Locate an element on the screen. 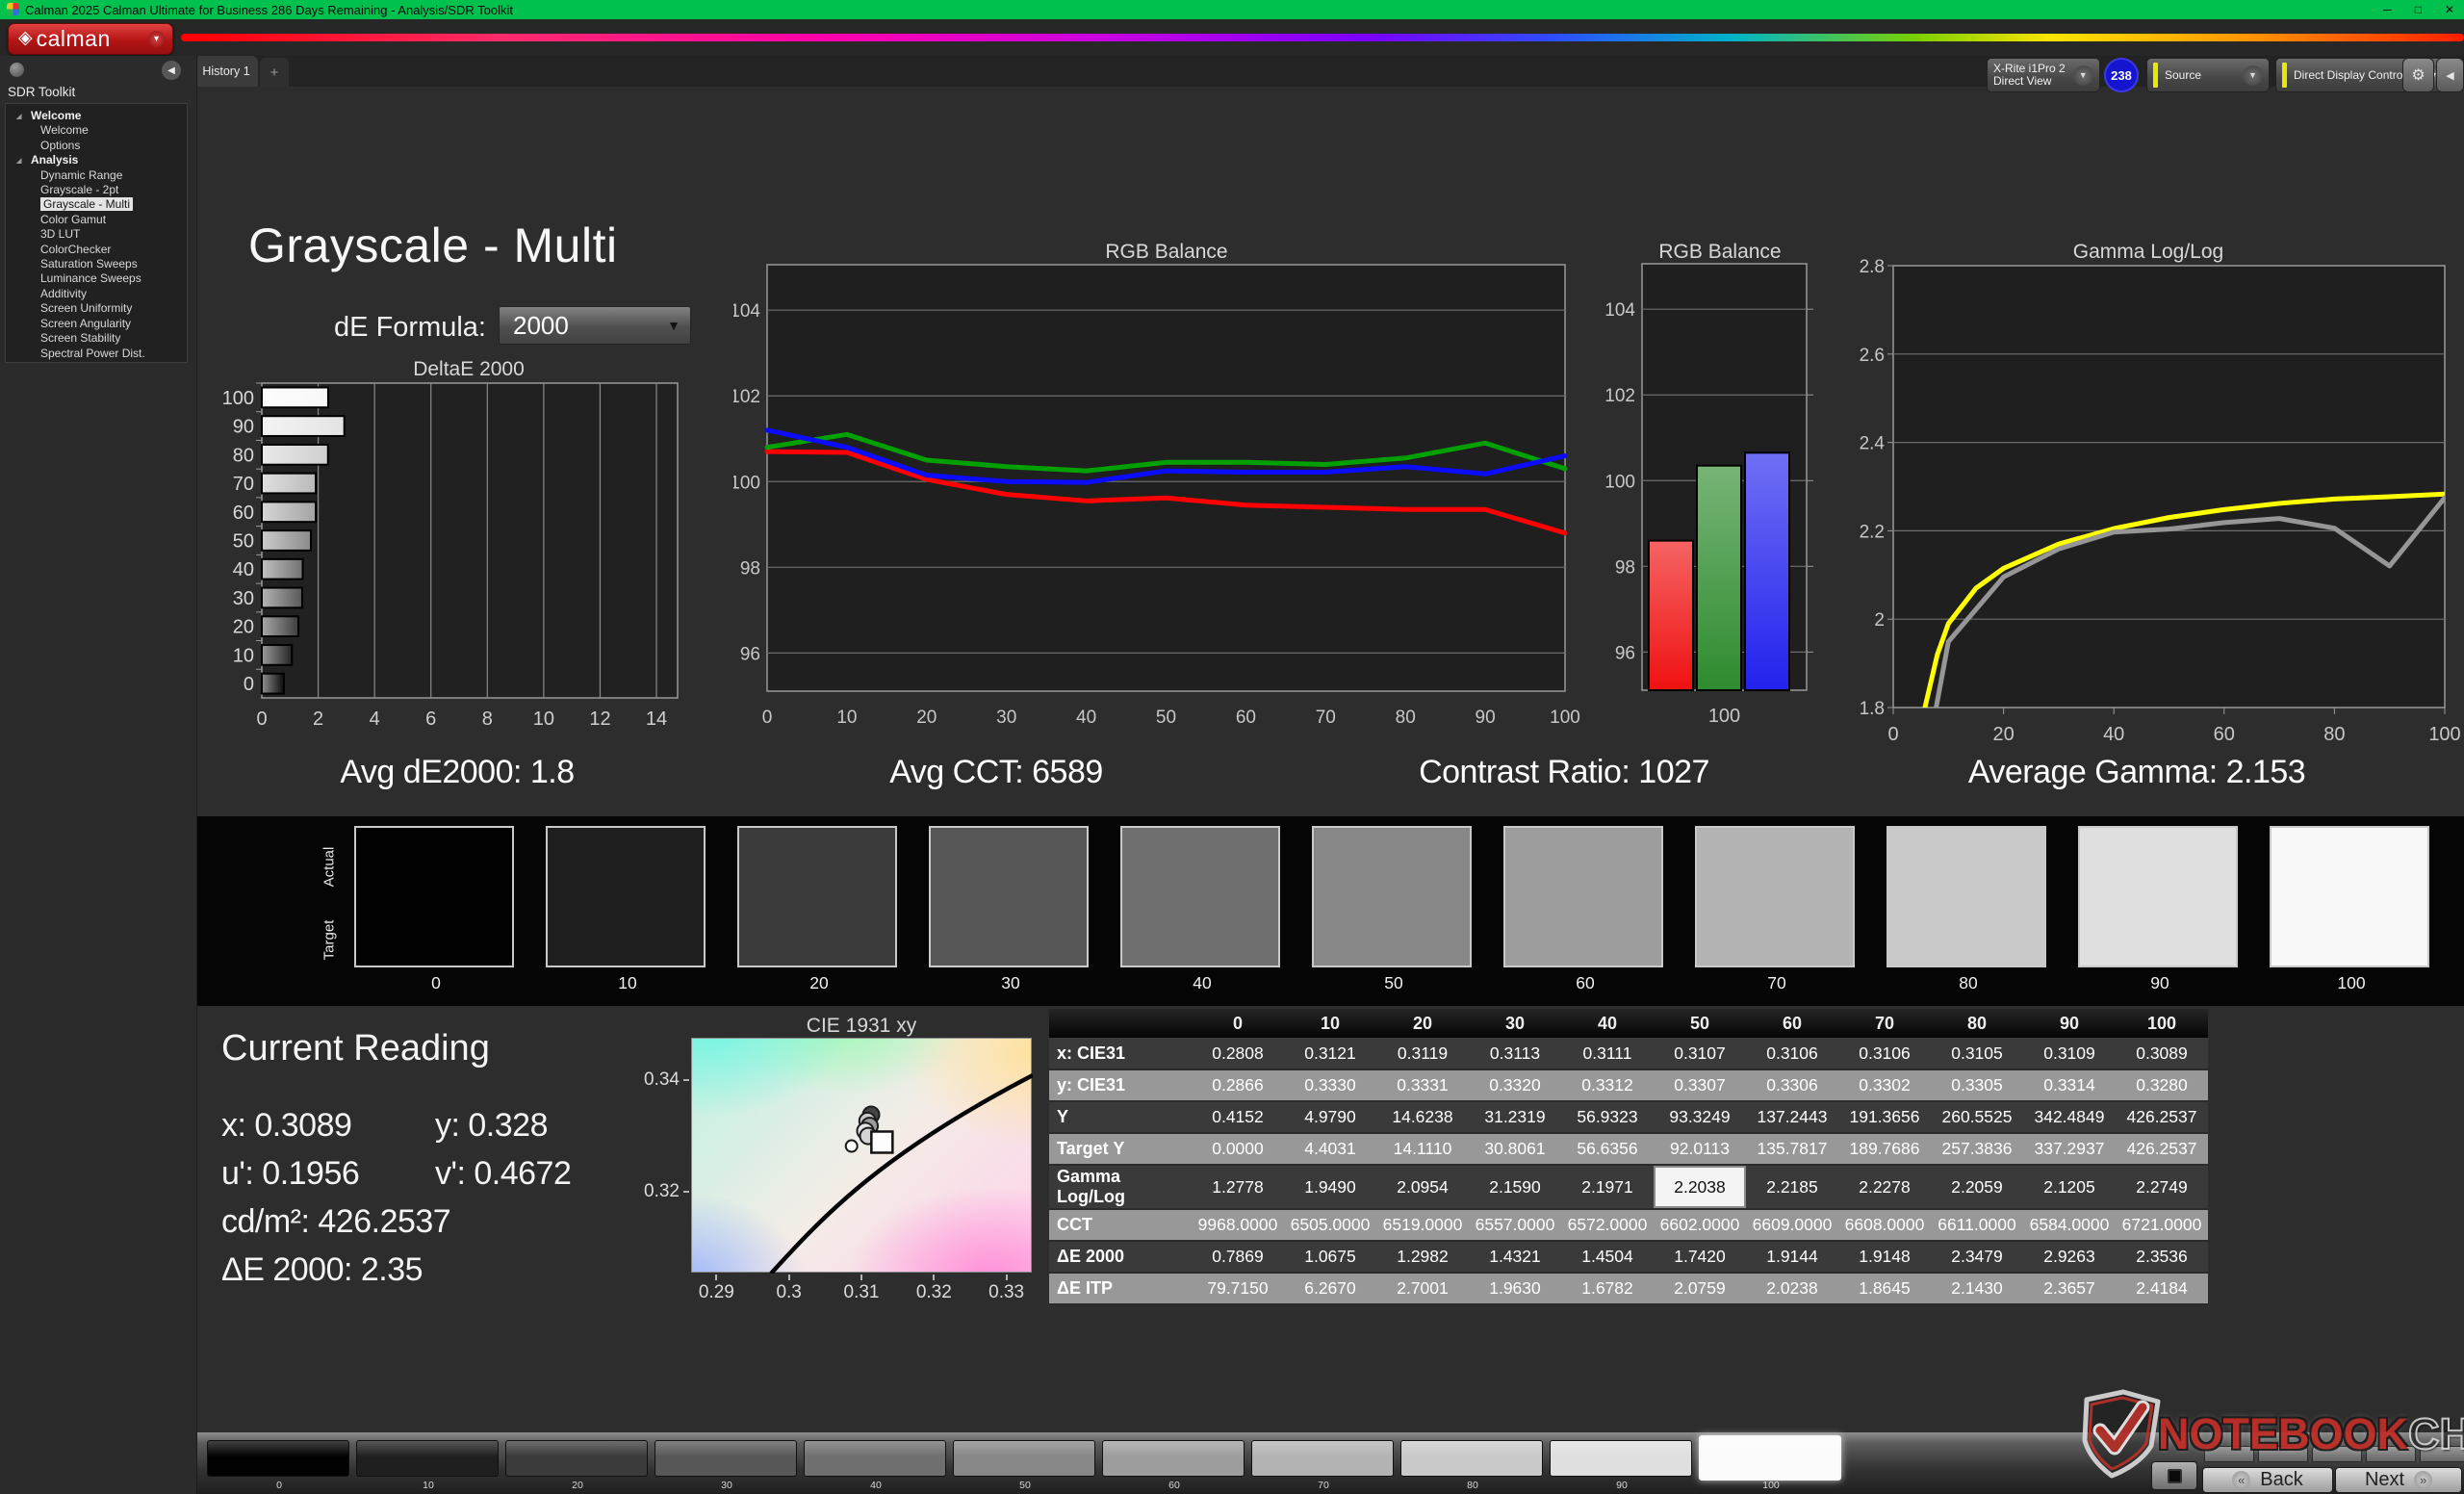  sidebar-item-spectral-power-dist: Spectral Power Dist. is located at coordinates (96, 354).